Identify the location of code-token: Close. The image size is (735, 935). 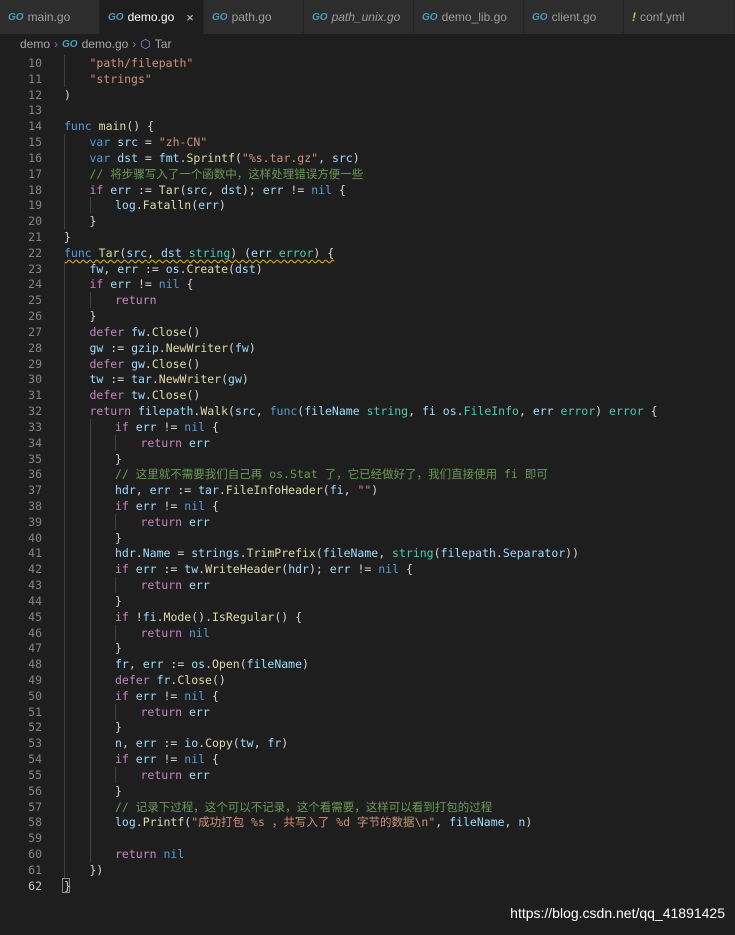
(169, 363).